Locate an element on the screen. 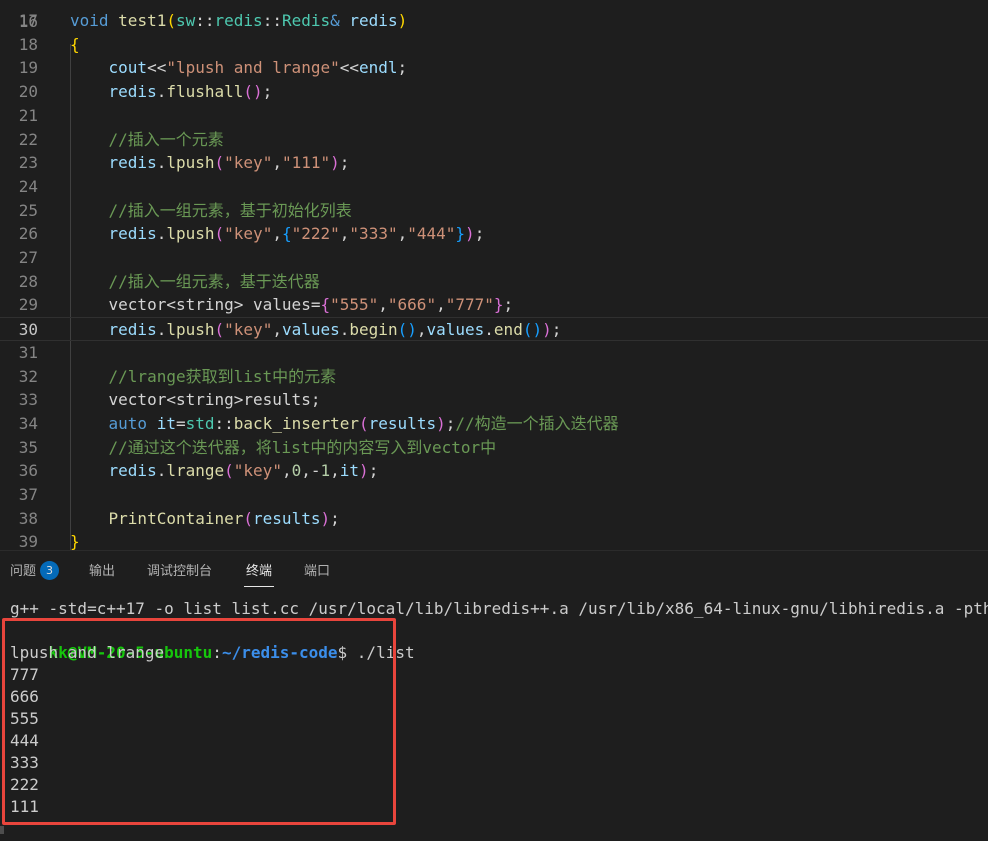 Image resolution: width=988 pixels, height=841 pixels. code-token: std is located at coordinates (200, 423).